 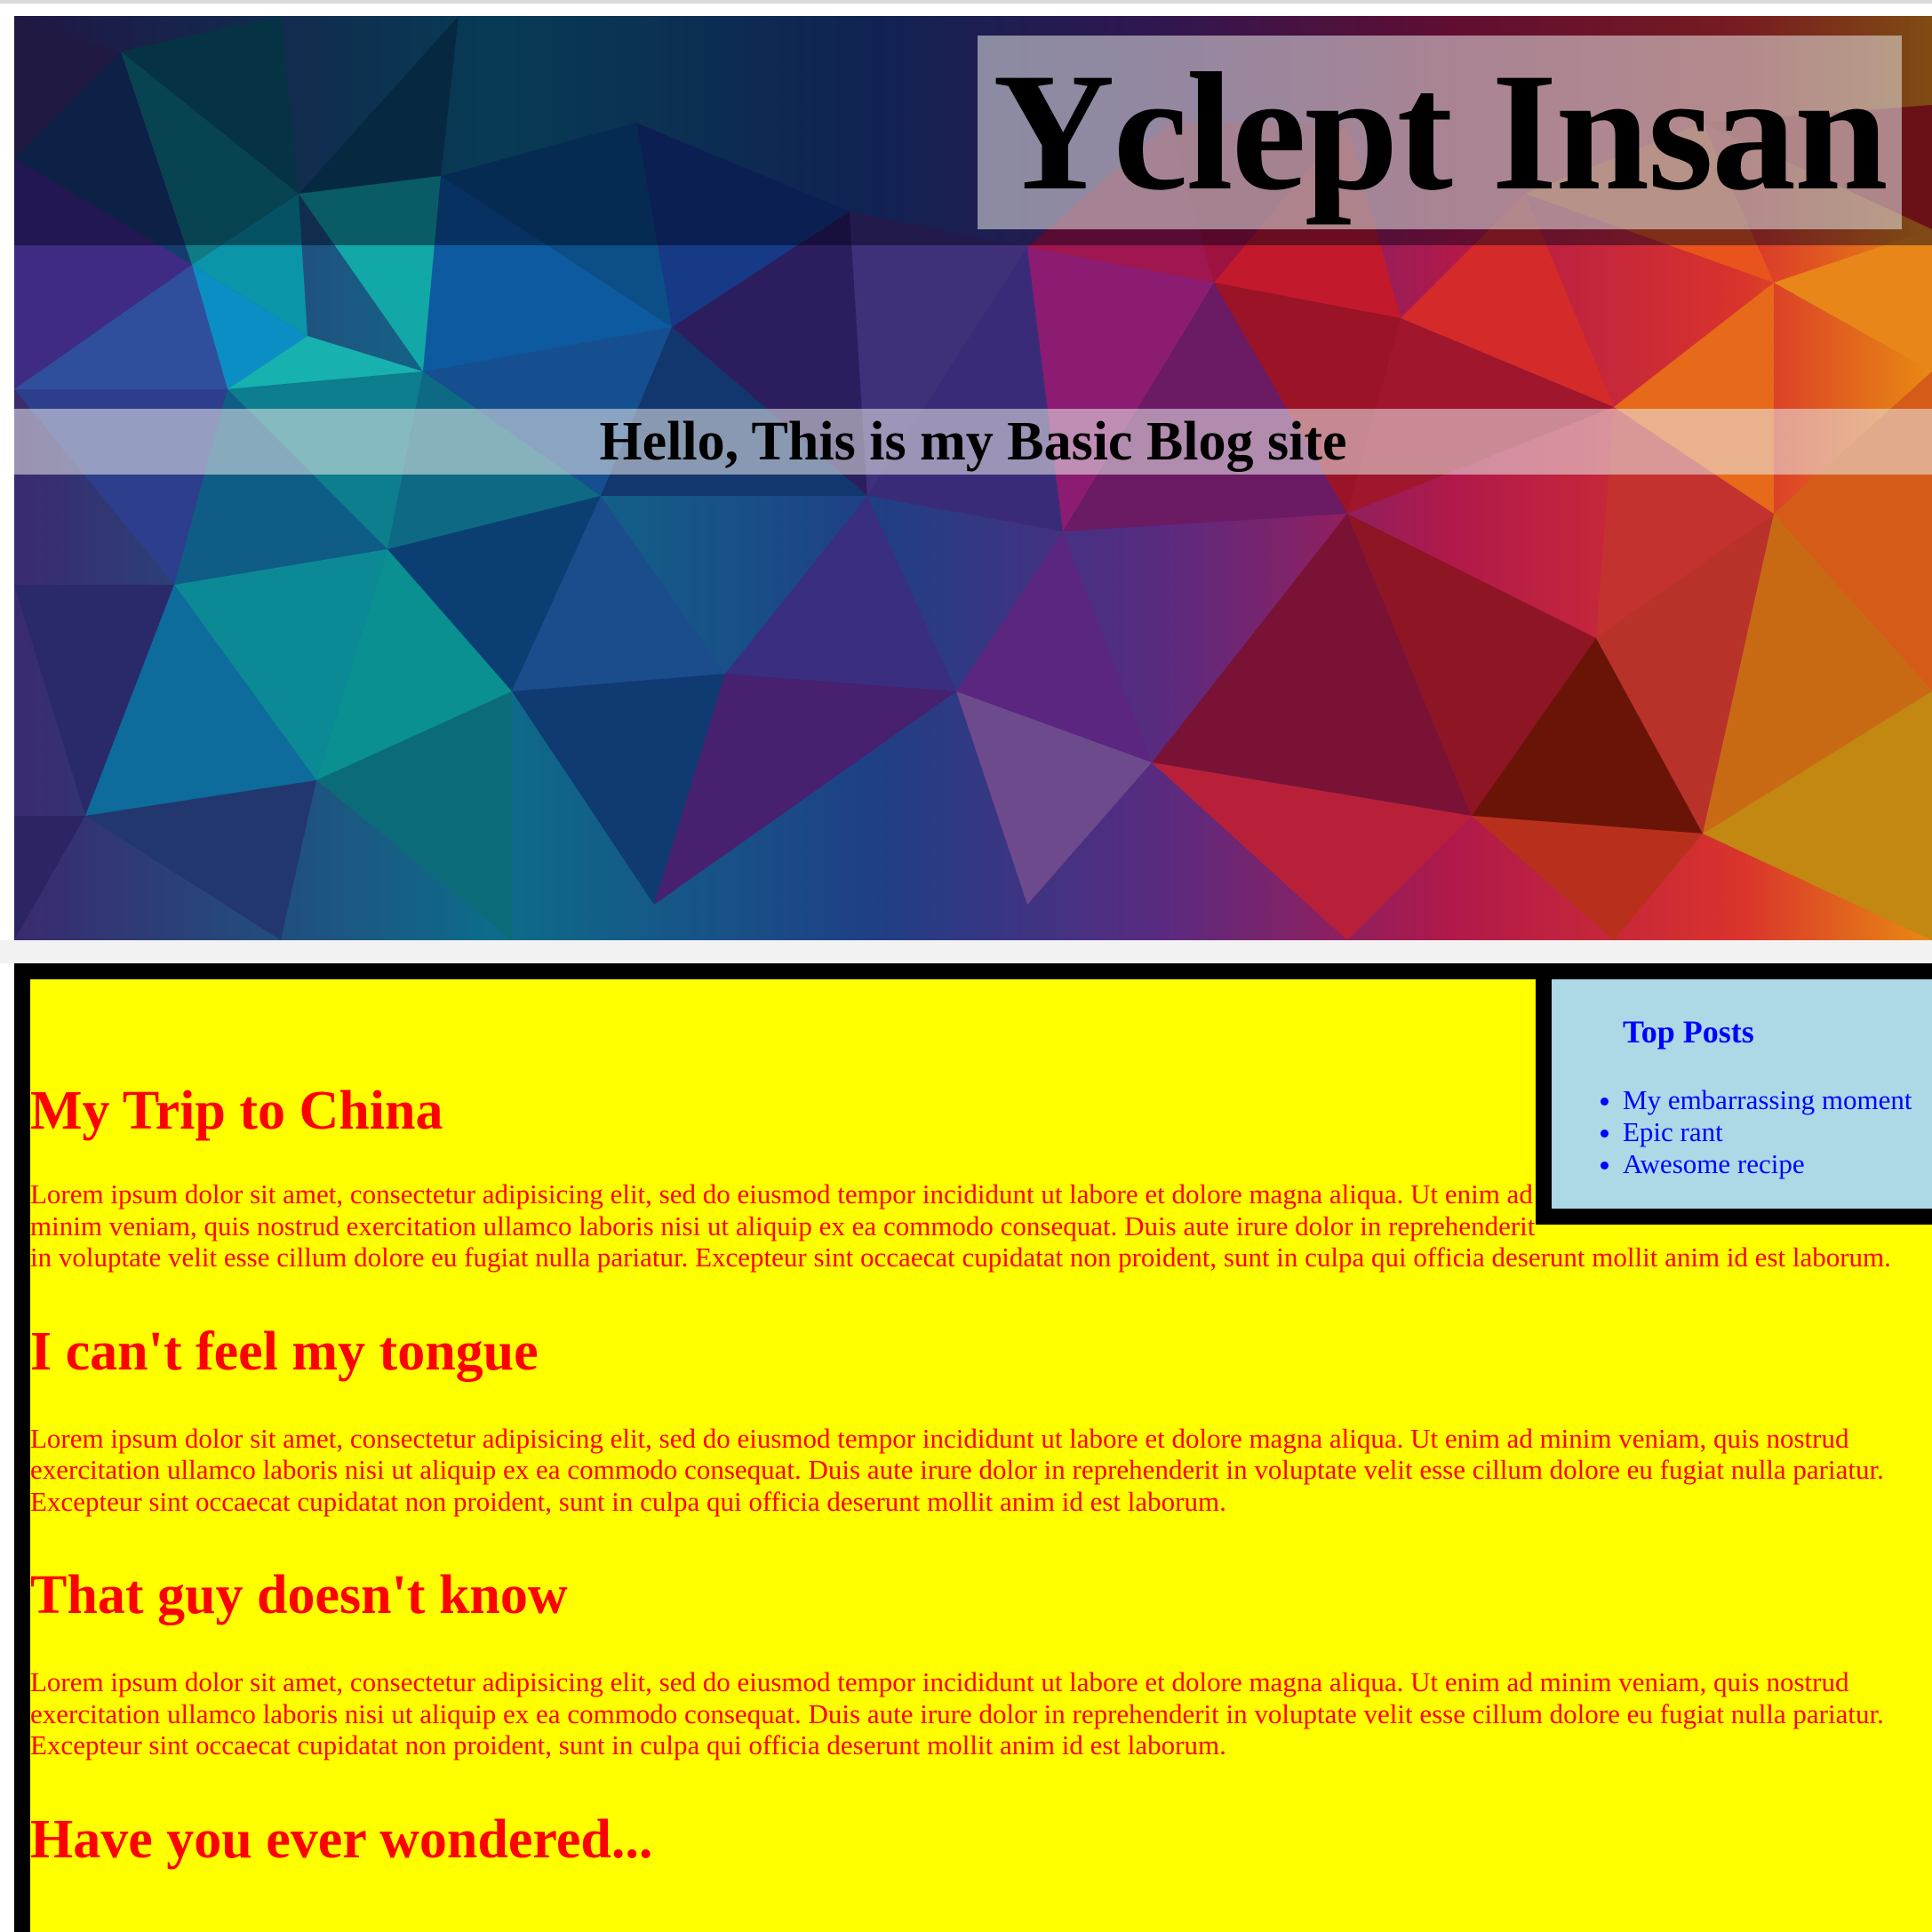 What do you see at coordinates (284, 1351) in the screenshot?
I see `post-title: I can't feel my tongue` at bounding box center [284, 1351].